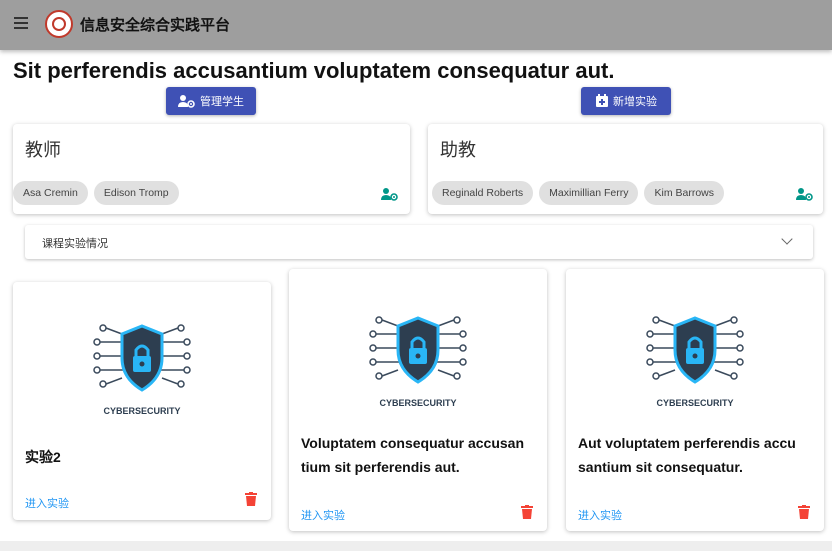  I want to click on experiment-title: 实验2, so click(43, 457).